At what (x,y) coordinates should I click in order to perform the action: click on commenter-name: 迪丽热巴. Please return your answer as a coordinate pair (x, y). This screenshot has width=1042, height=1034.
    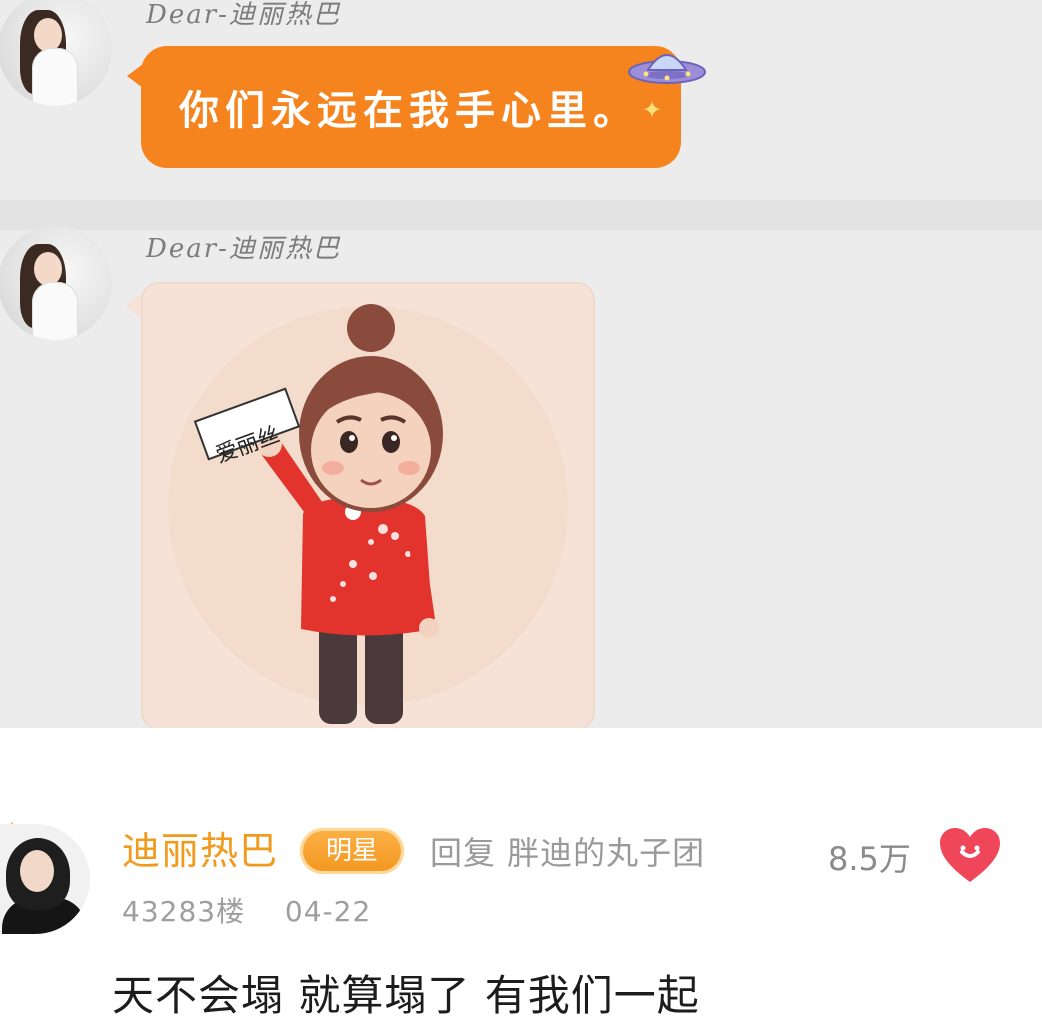
    Looking at the image, I should click on (200, 851).